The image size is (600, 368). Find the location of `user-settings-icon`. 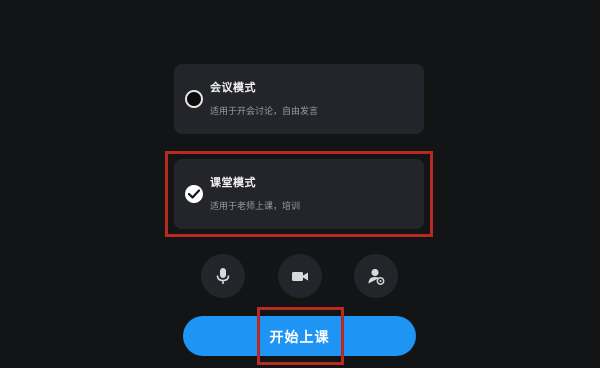

user-settings-icon is located at coordinates (376, 276).